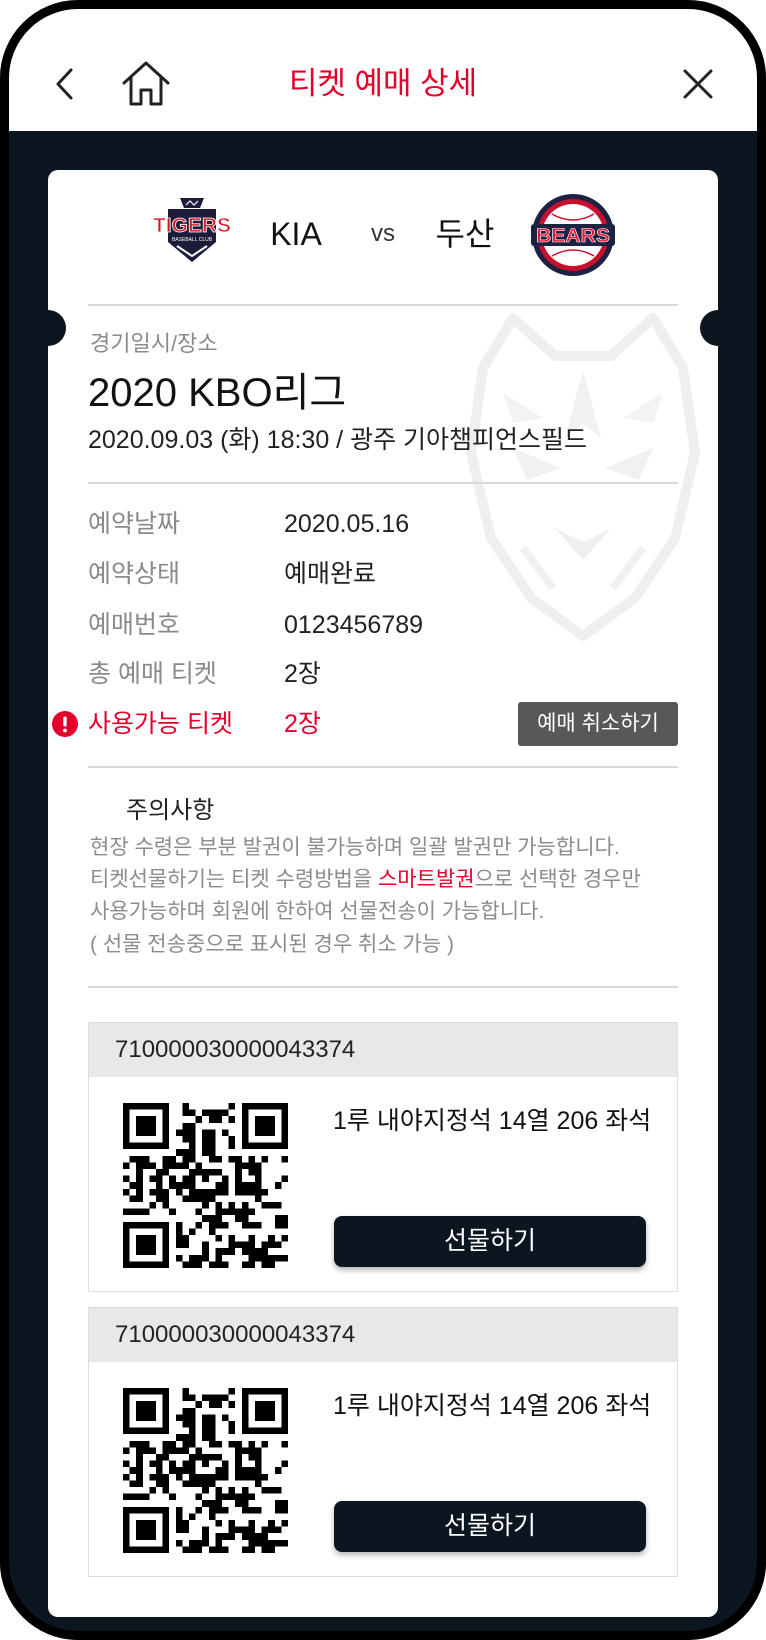  Describe the element at coordinates (302, 724) in the screenshot. I see `available-tickets-value: 2장` at that location.